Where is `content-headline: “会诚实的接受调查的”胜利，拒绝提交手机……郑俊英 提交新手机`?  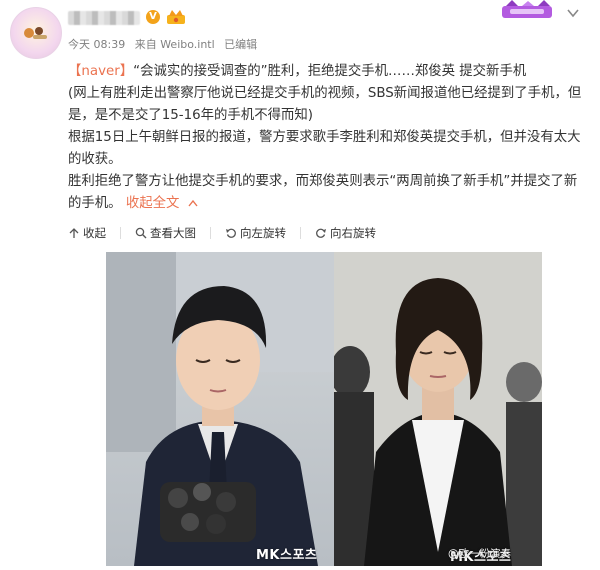
content-headline: “会诚实的接受调查的”胜利，拒绝提交手机……郑俊英 提交新手机 is located at coordinates (330, 71).